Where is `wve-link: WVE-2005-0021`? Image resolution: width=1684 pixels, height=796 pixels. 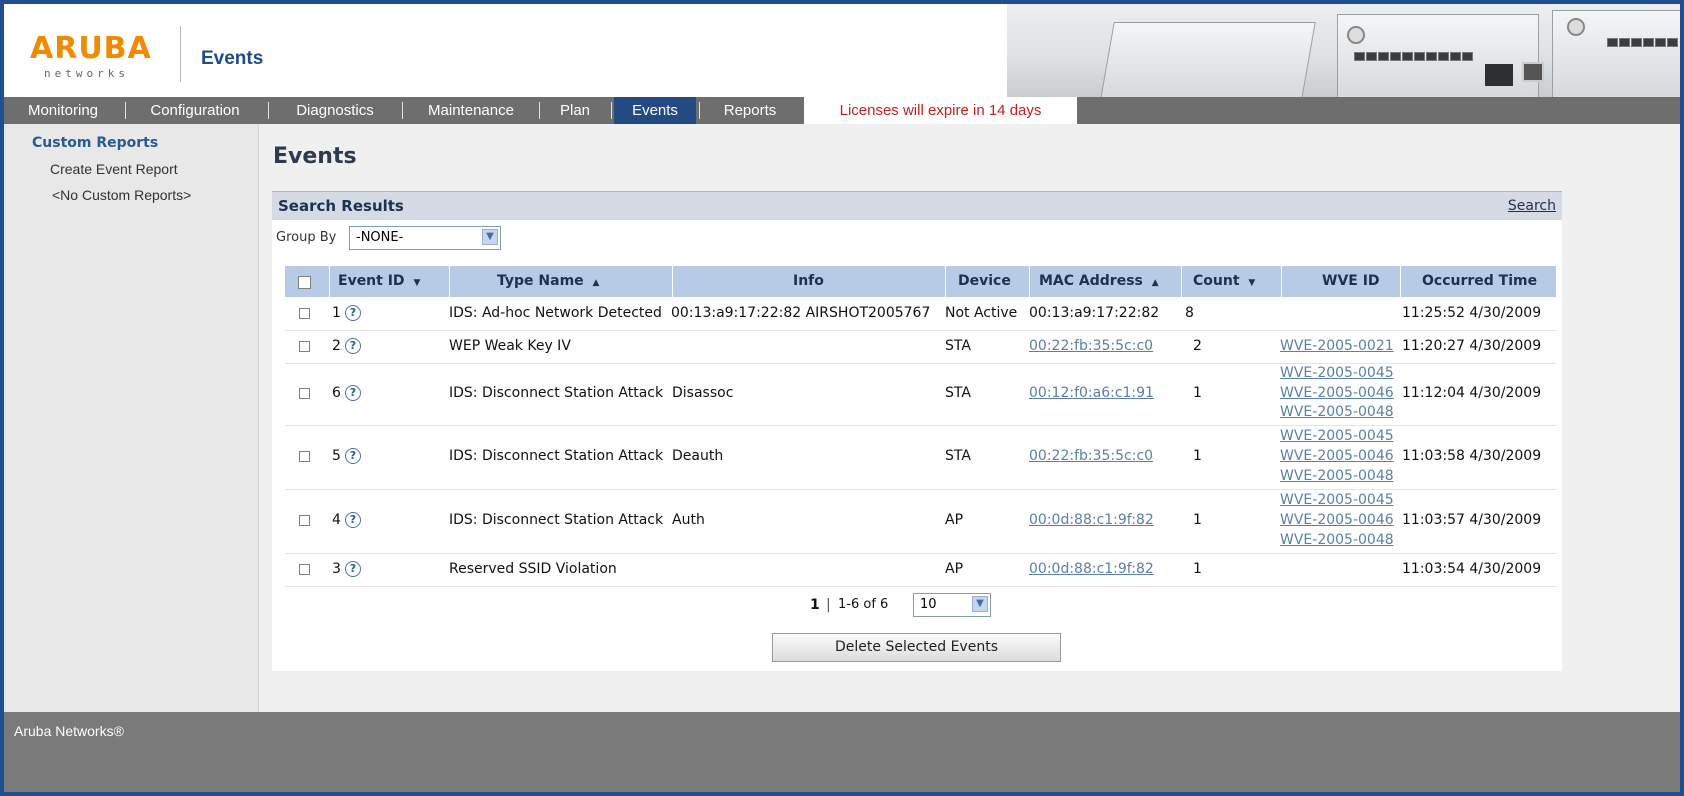 wve-link: WVE-2005-0021 is located at coordinates (1337, 346).